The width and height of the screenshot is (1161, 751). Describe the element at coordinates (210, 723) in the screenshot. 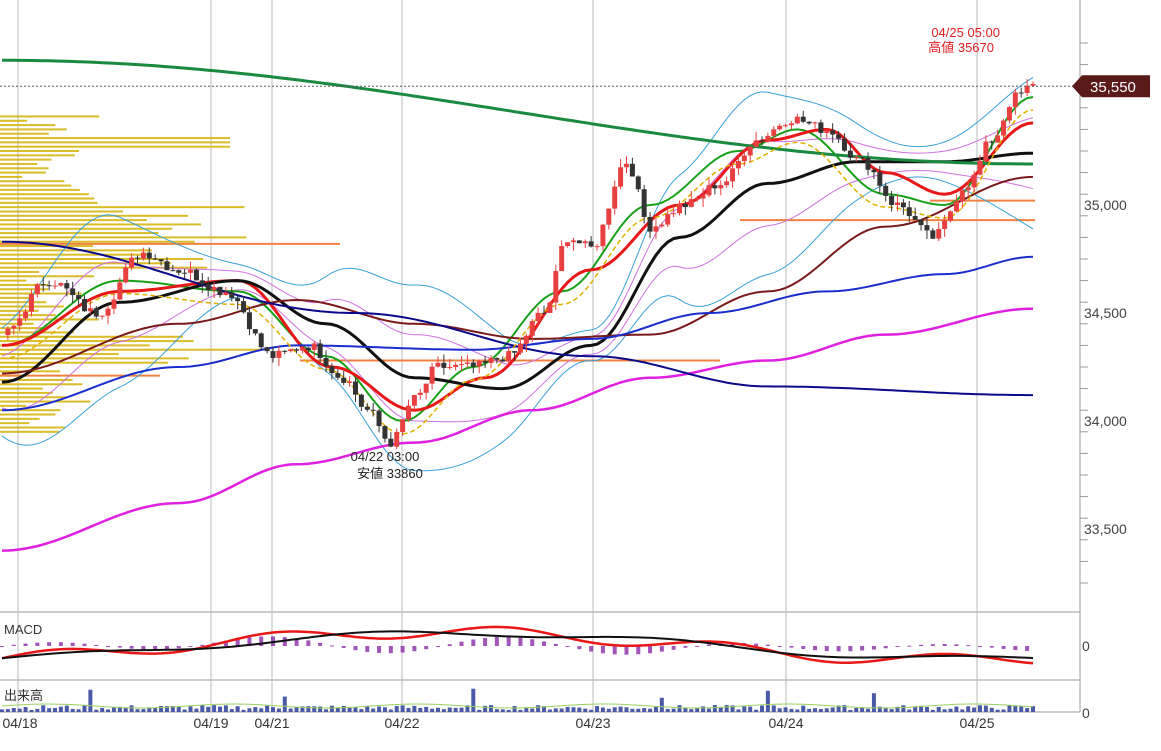

I see `x-tick-label: 04/19` at that location.